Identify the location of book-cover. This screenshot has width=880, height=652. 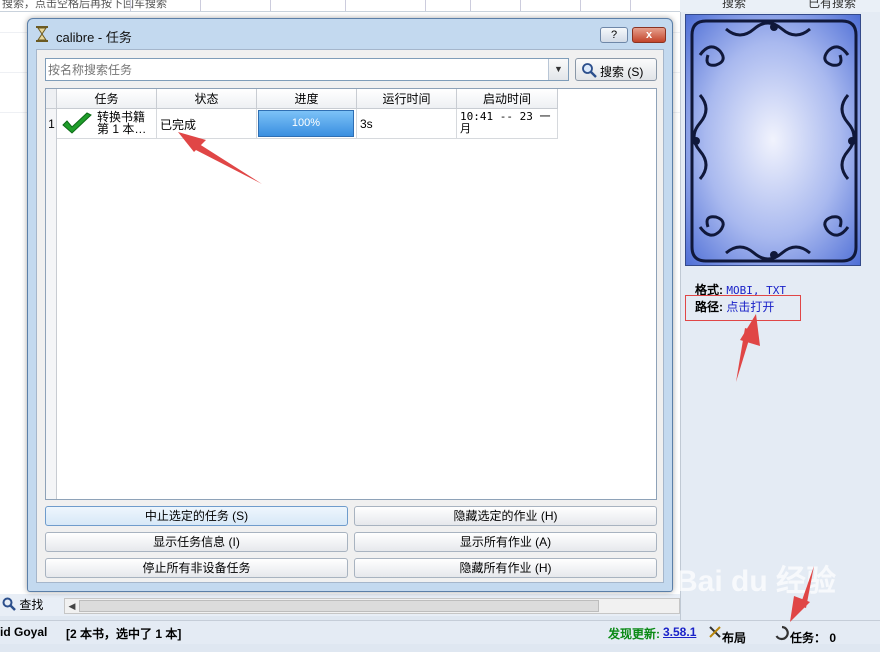
(773, 140).